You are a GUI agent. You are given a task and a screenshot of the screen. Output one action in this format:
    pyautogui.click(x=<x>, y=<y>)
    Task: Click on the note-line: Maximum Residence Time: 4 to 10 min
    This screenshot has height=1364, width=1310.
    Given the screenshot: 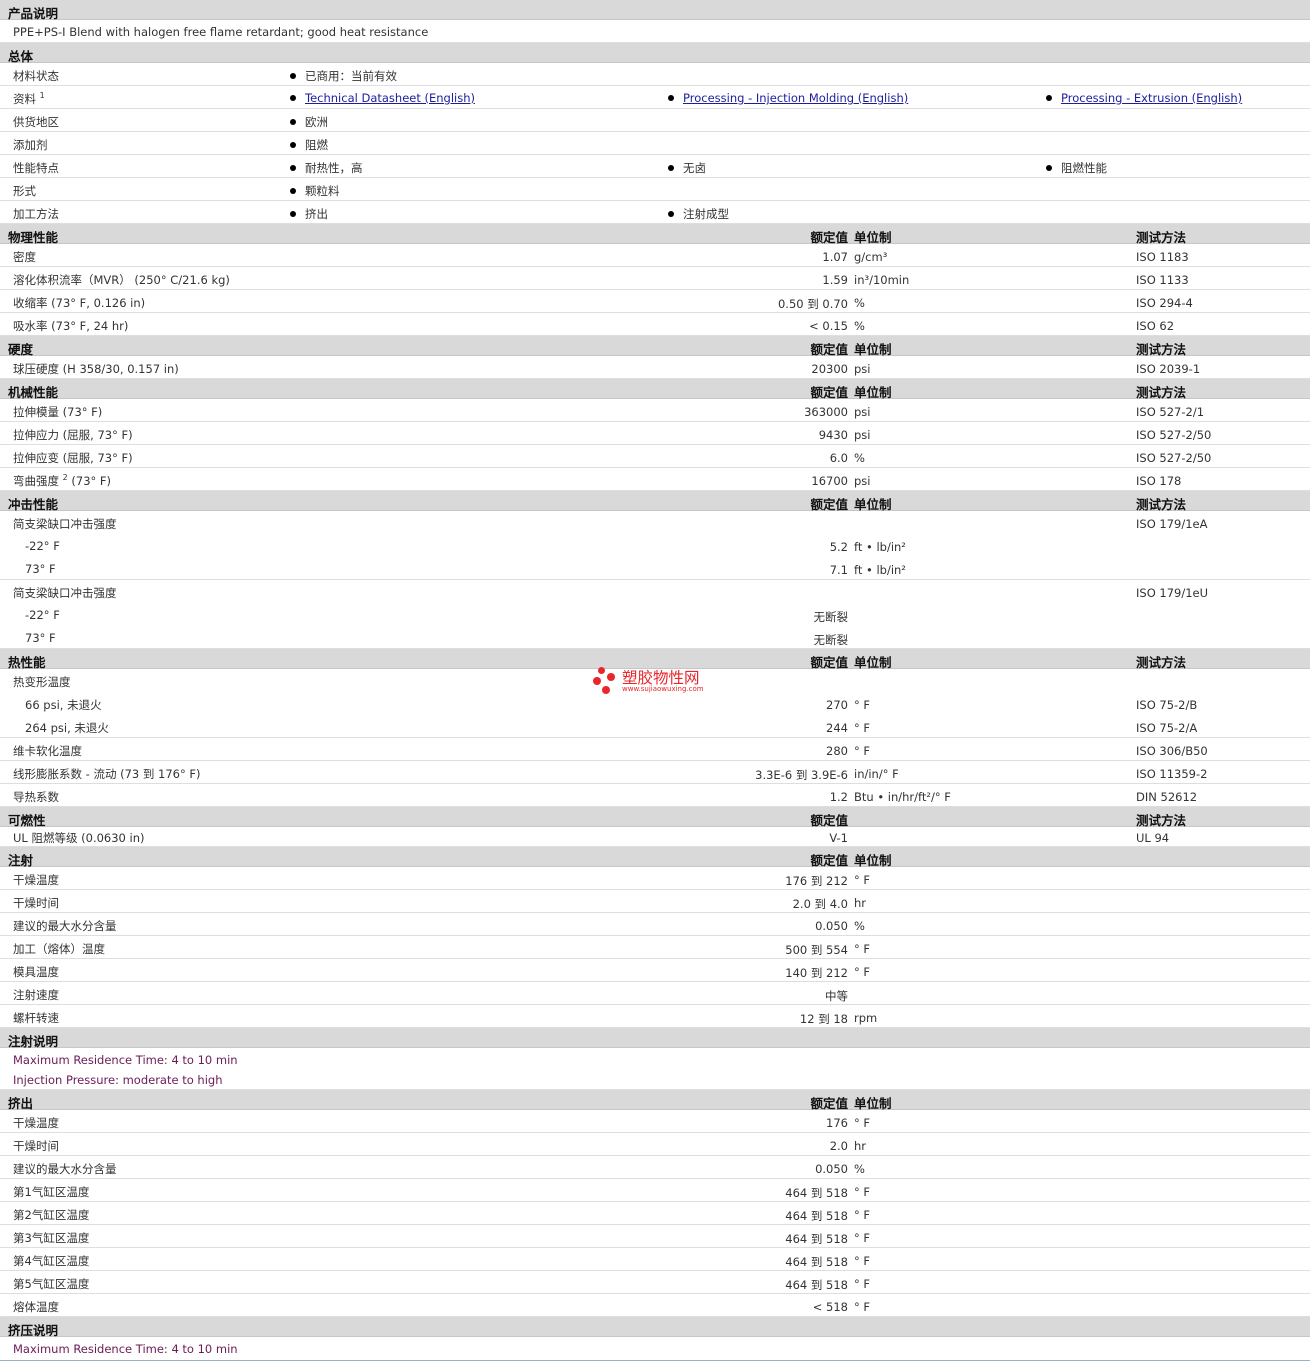 What is the action you would take?
    pyautogui.click(x=125, y=1349)
    